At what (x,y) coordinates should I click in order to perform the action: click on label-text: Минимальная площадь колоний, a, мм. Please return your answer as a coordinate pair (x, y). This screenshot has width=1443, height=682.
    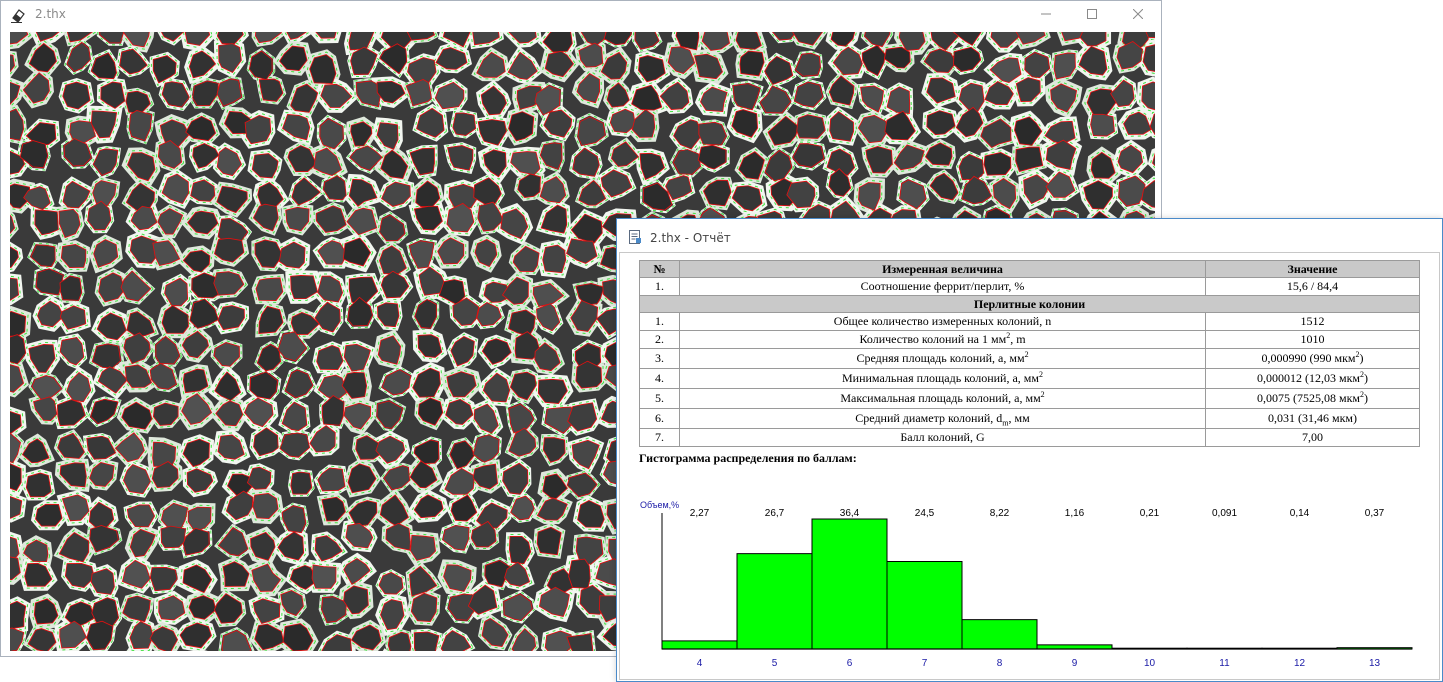
    Looking at the image, I should click on (940, 378).